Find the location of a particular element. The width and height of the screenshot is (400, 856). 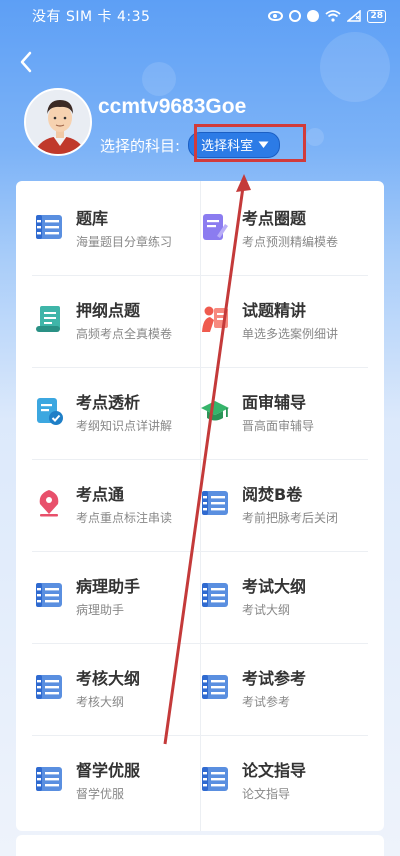

status-icons: 28 is located at coordinates (327, 16).